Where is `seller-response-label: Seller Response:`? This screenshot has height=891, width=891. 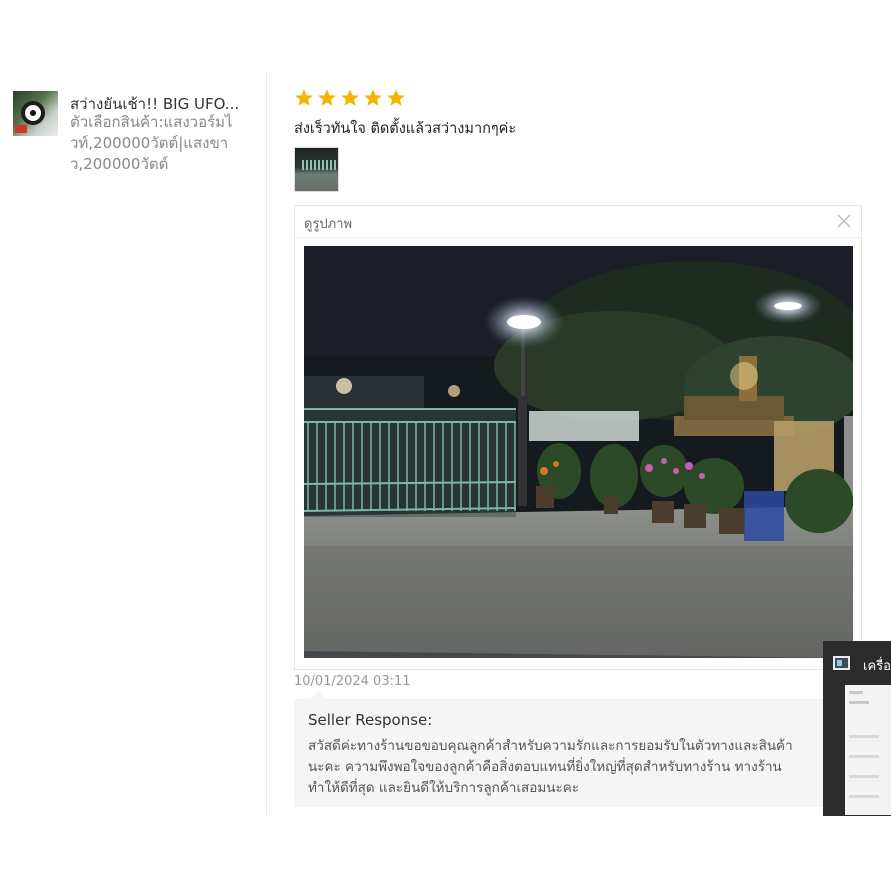 seller-response-label: Seller Response: is located at coordinates (370, 720).